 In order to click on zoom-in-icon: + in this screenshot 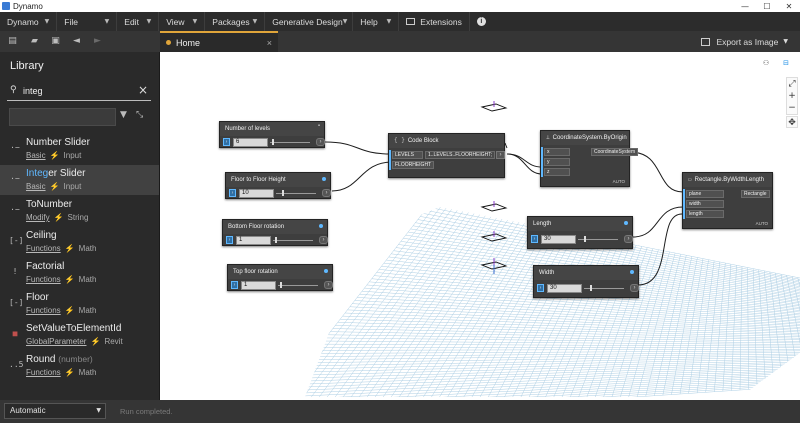, I will do `click(792, 96)`.